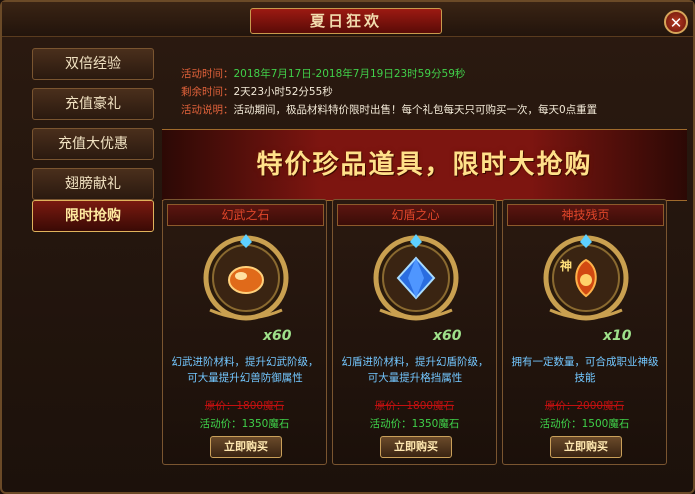  What do you see at coordinates (245, 370) in the screenshot?
I see `product-description: 幻武进阶材料，提升幻武阶级，可大量提升幻兽防御属性` at bounding box center [245, 370].